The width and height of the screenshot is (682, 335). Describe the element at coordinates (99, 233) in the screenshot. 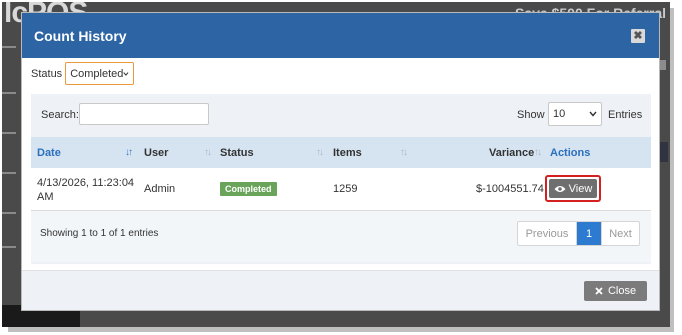

I see `pagination-info: Showing 1 to 1 of 1 entries` at that location.